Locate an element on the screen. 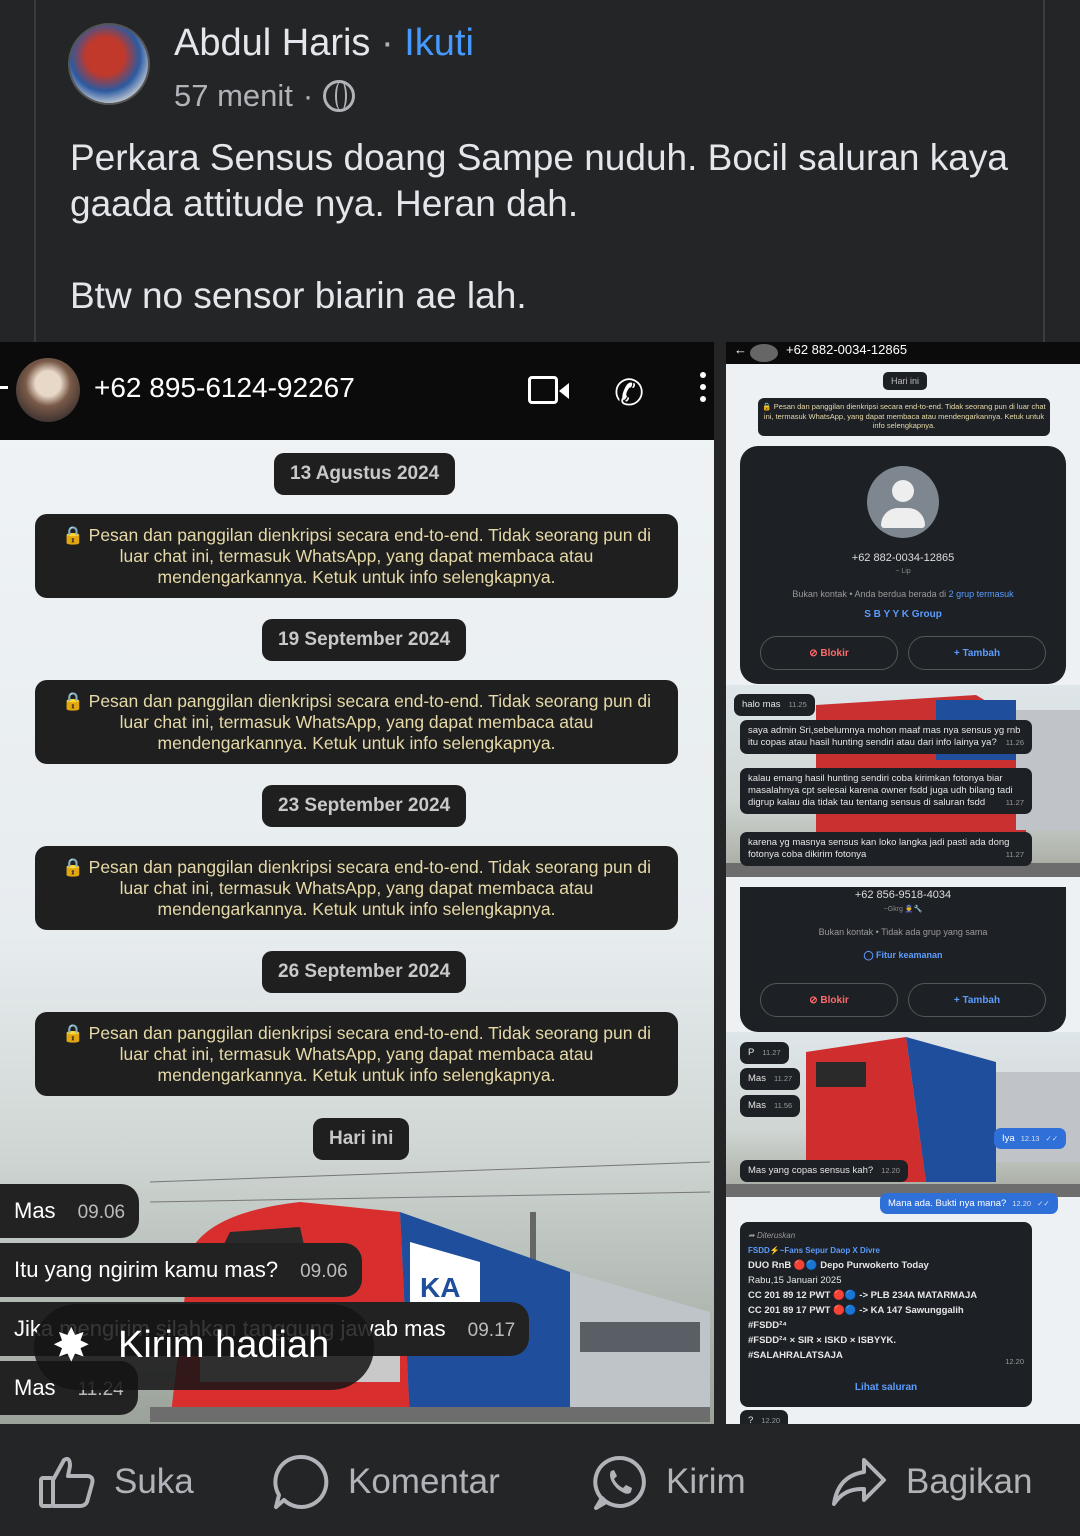 The image size is (1080, 1536). comment-label: Komentar is located at coordinates (424, 1481).